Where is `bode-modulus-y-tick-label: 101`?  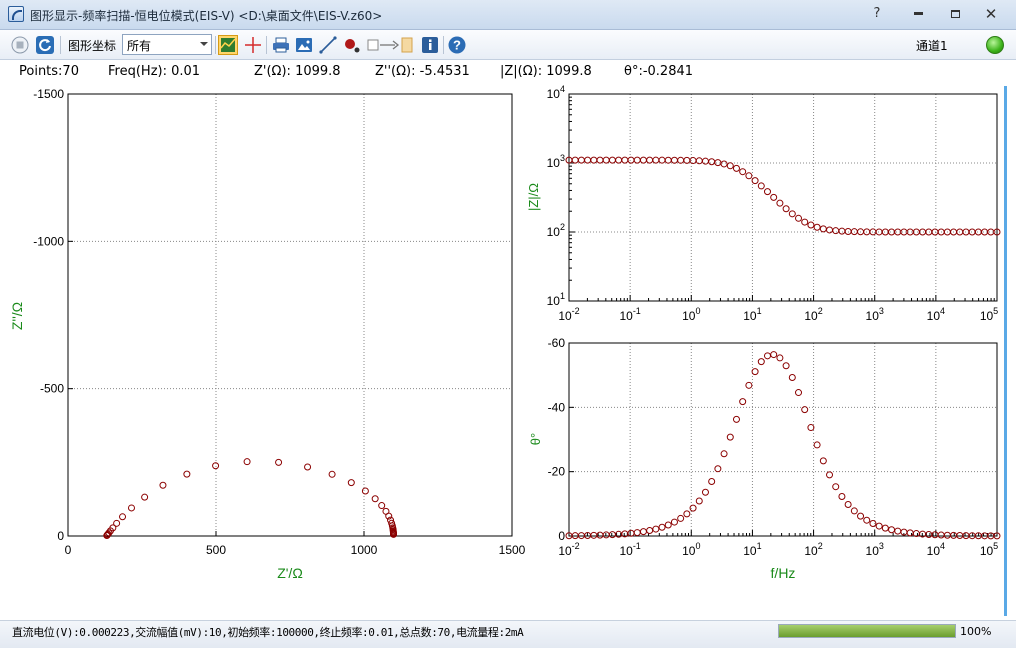 bode-modulus-y-tick-label: 101 is located at coordinates (556, 299).